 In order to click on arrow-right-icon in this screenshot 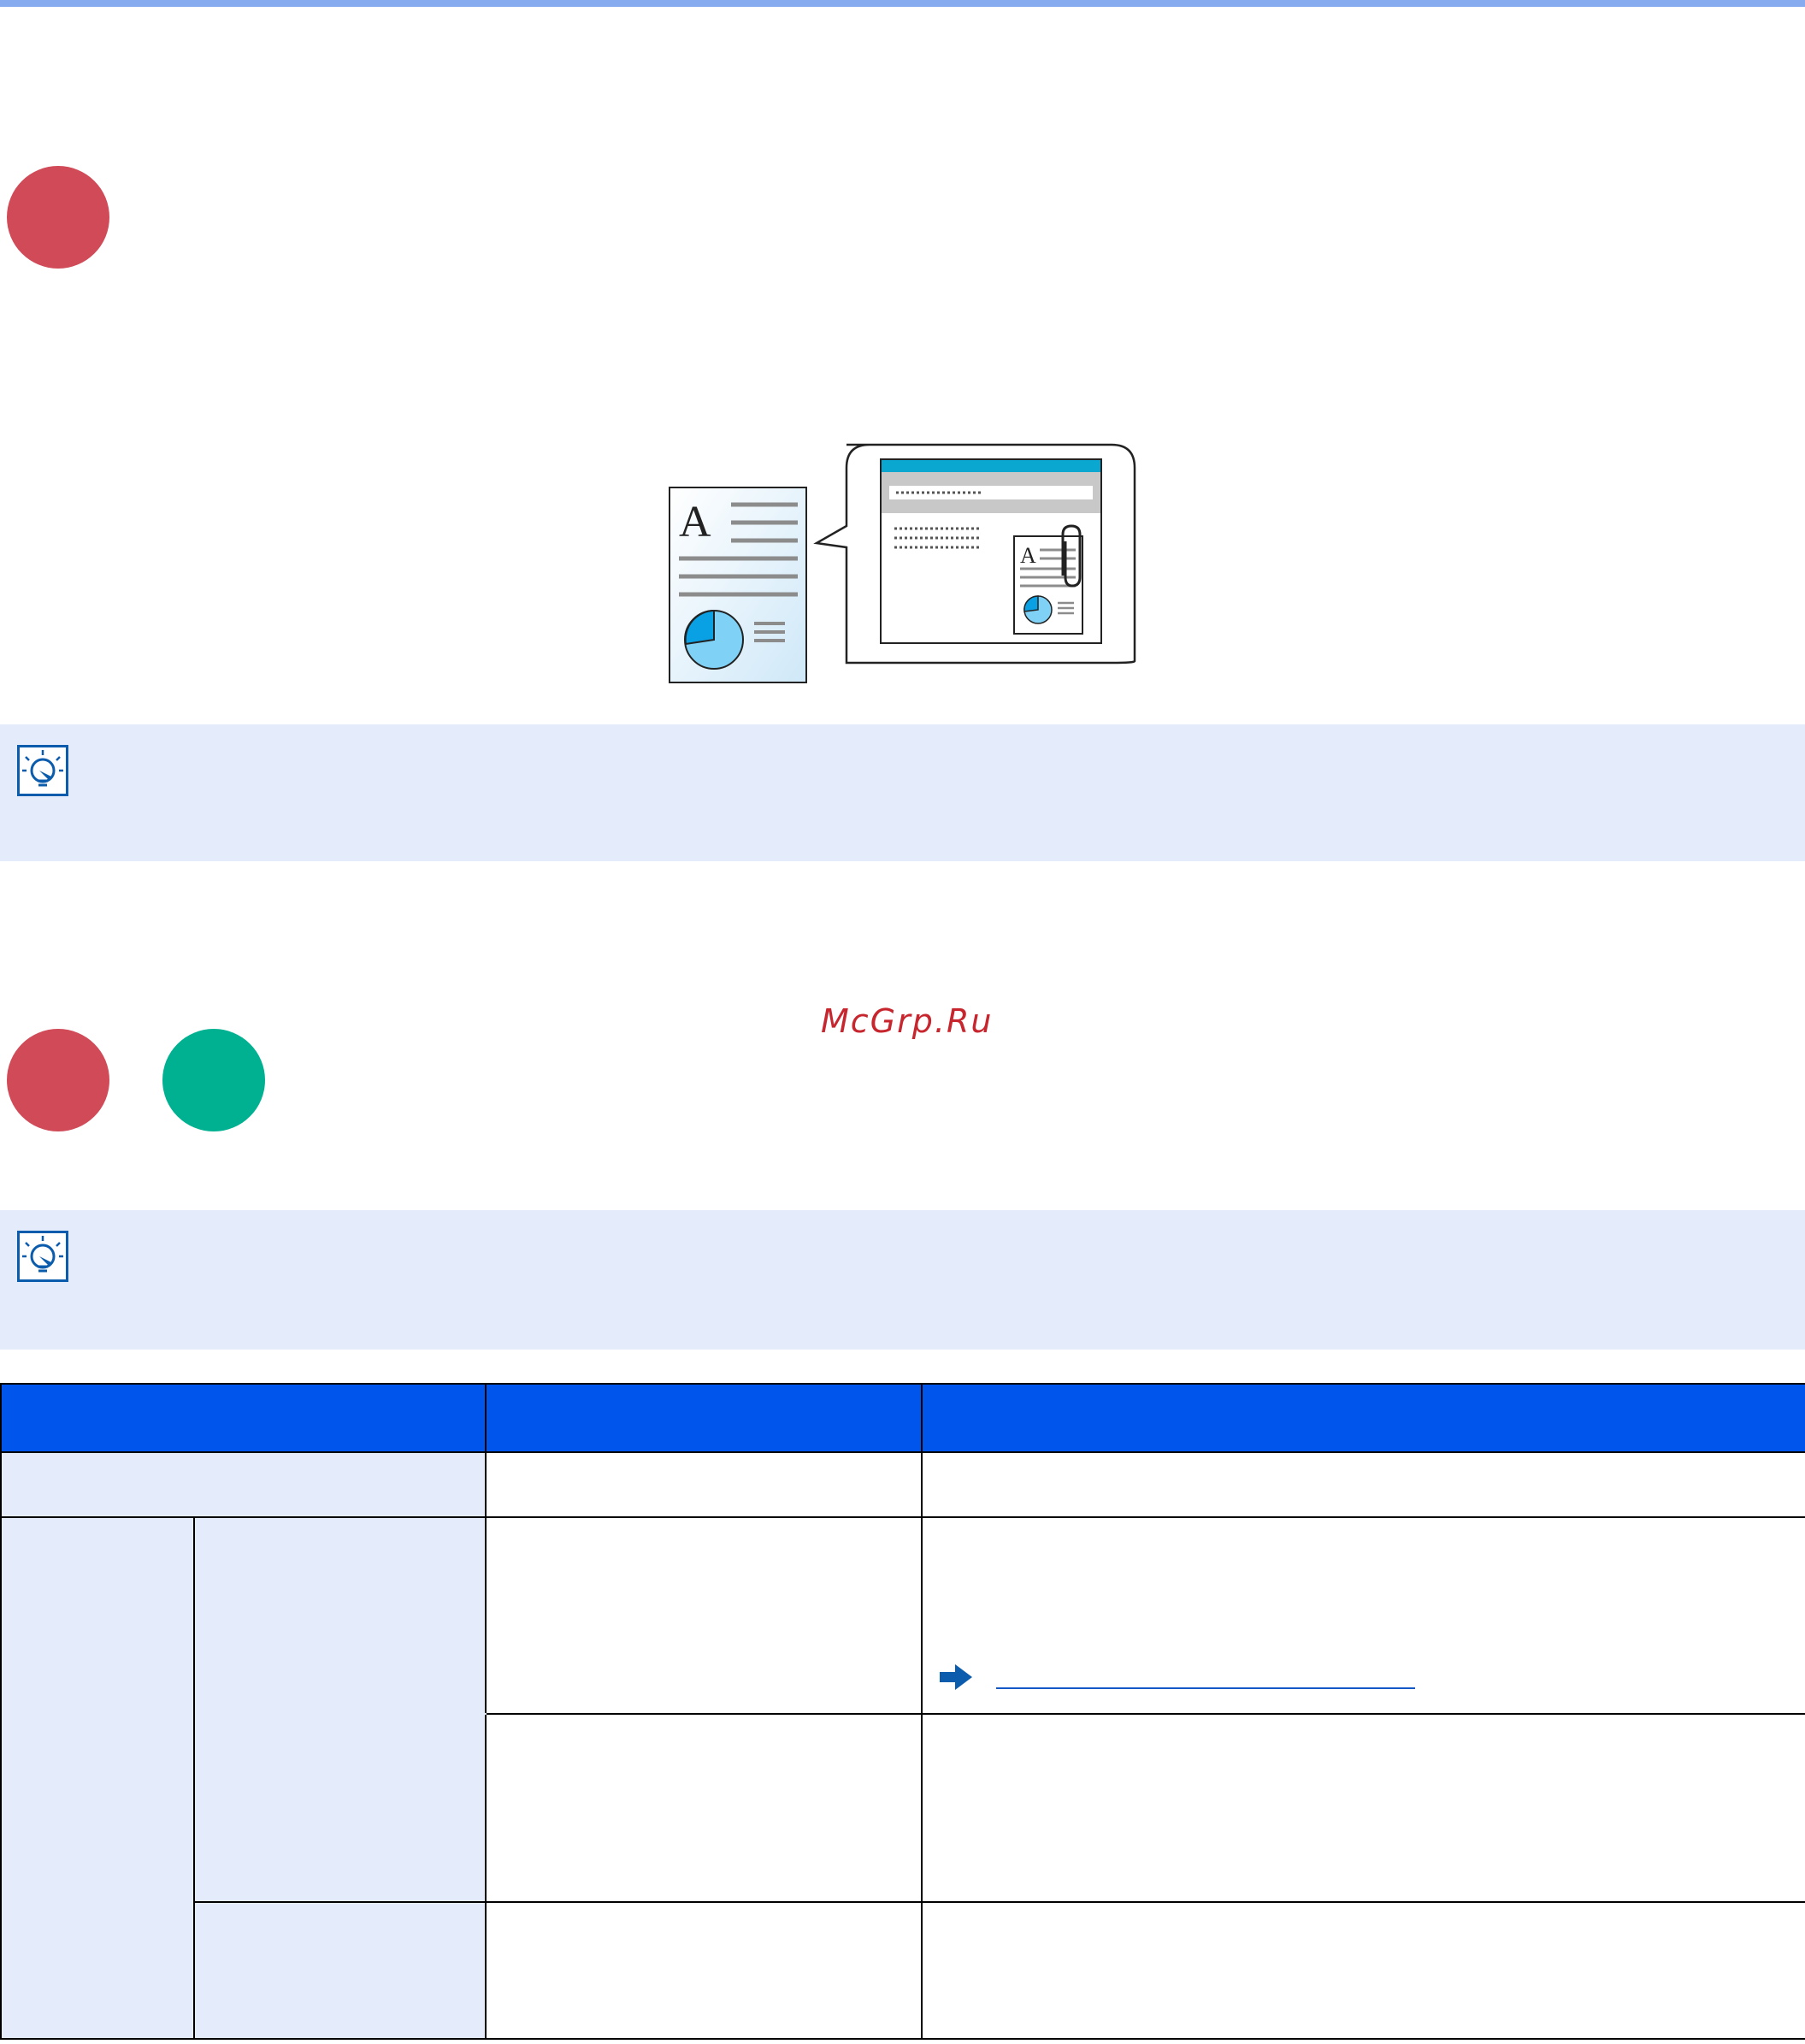, I will do `click(956, 1677)`.